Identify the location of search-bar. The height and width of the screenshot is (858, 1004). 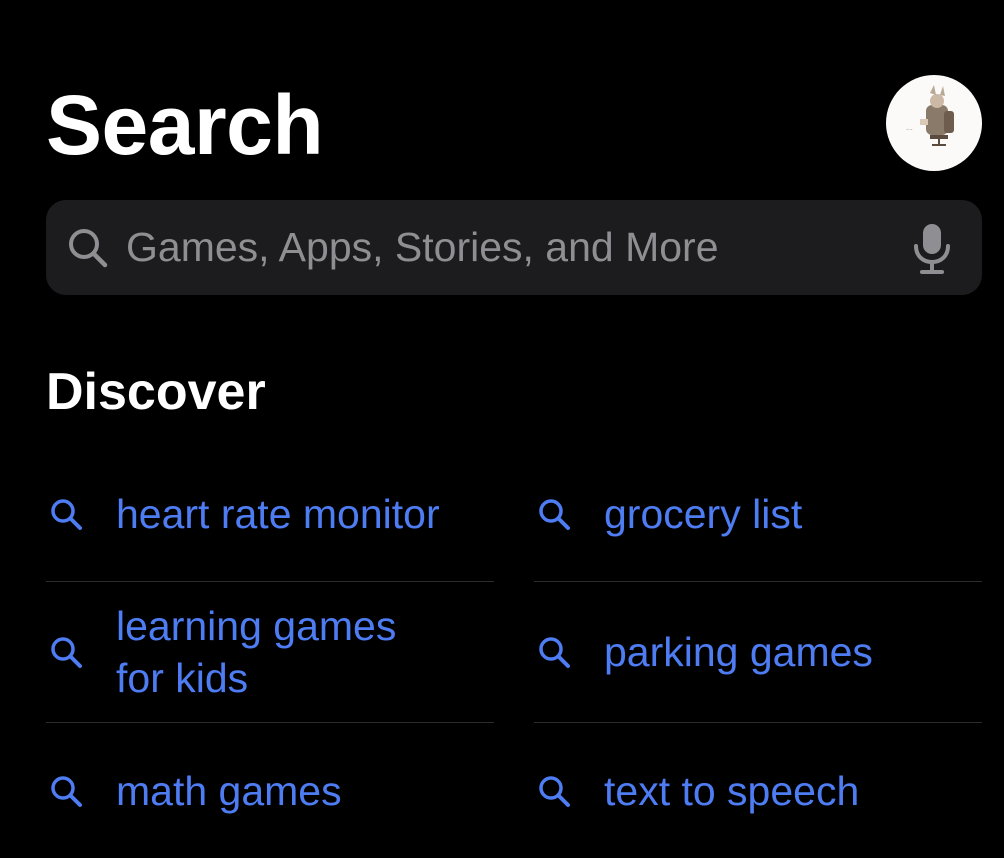
(514, 247).